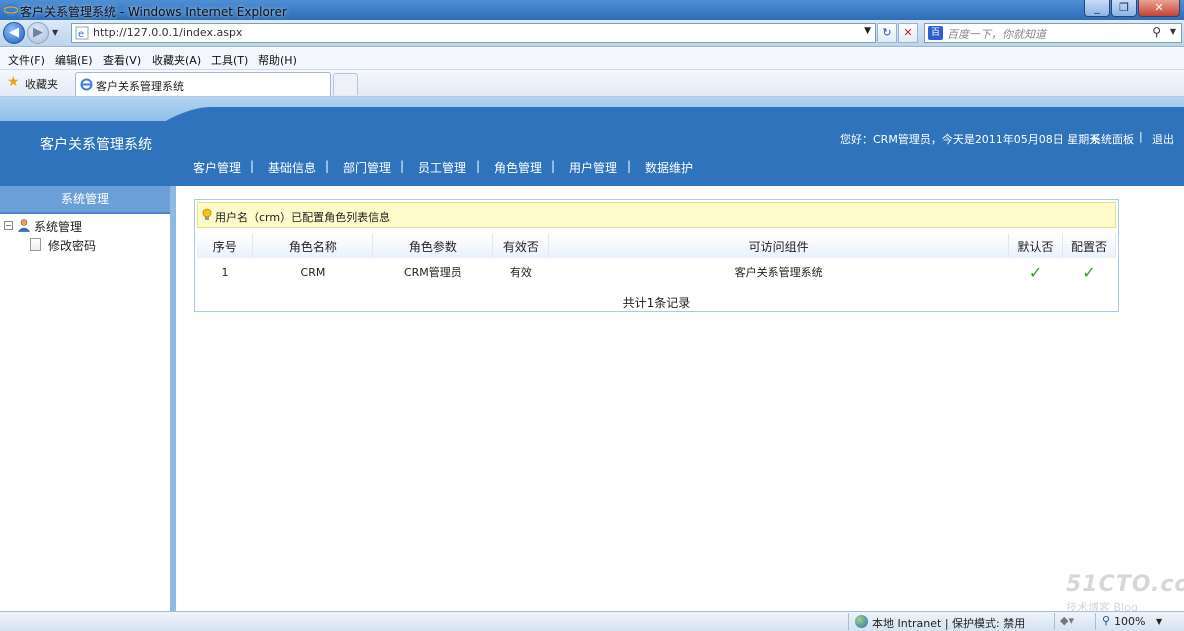 The height and width of the screenshot is (631, 1184). What do you see at coordinates (433, 246) in the screenshot?
I see `col-role-param: 角色参数` at bounding box center [433, 246].